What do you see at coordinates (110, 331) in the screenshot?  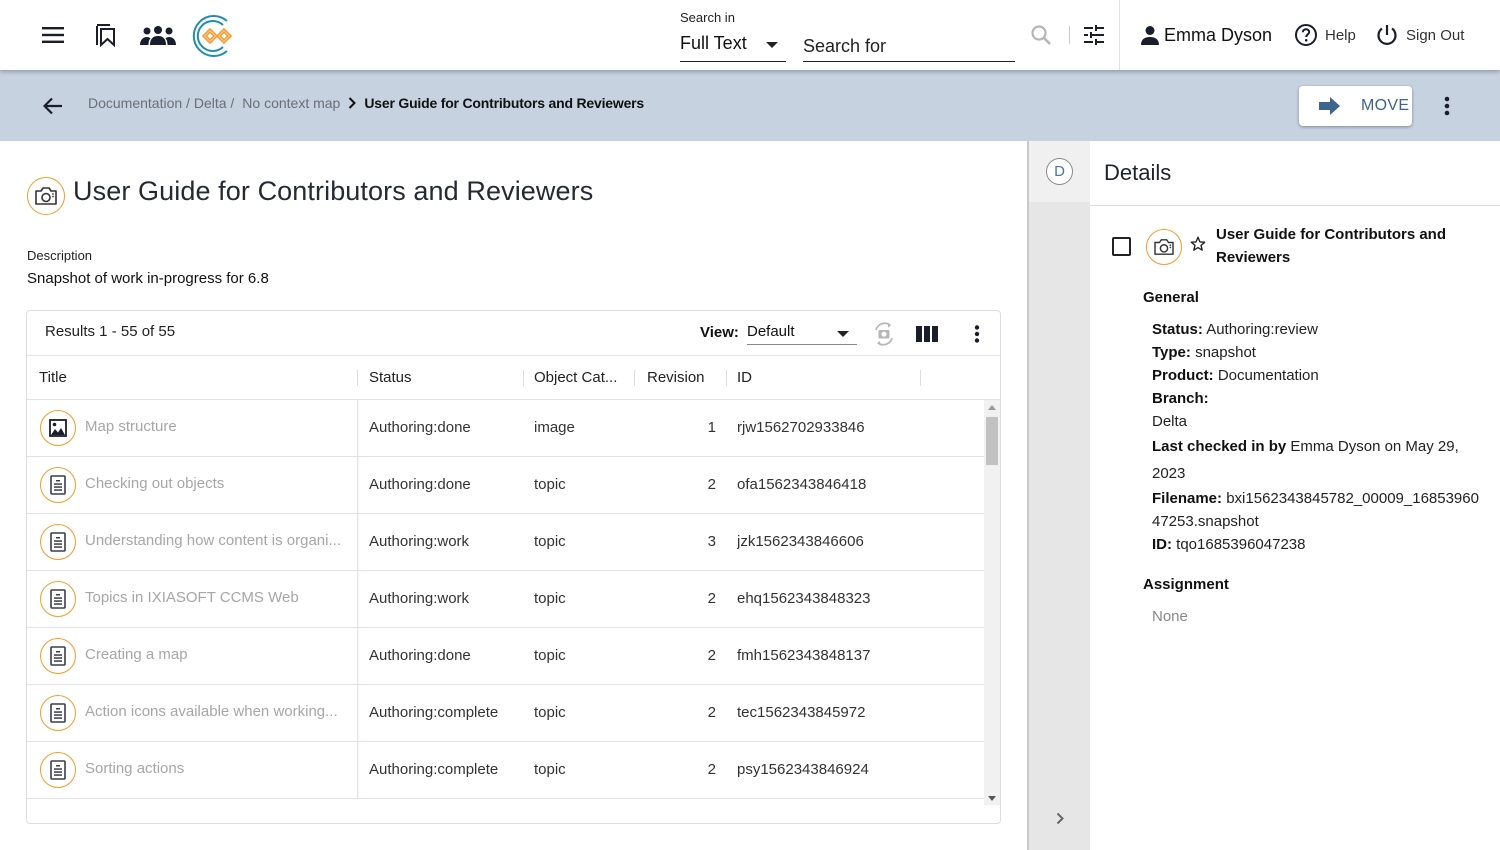 I see `results-count: Results 1 - 55 of 55` at bounding box center [110, 331].